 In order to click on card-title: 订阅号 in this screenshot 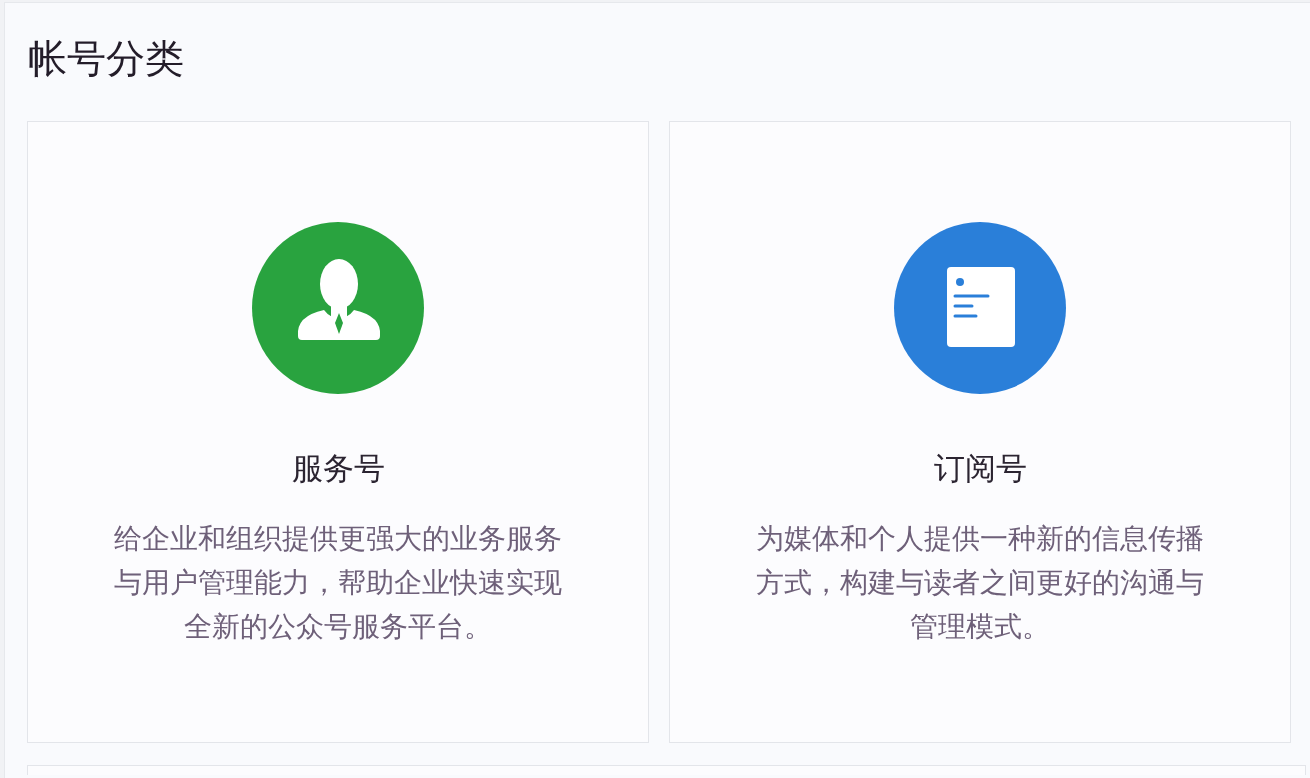, I will do `click(980, 468)`.